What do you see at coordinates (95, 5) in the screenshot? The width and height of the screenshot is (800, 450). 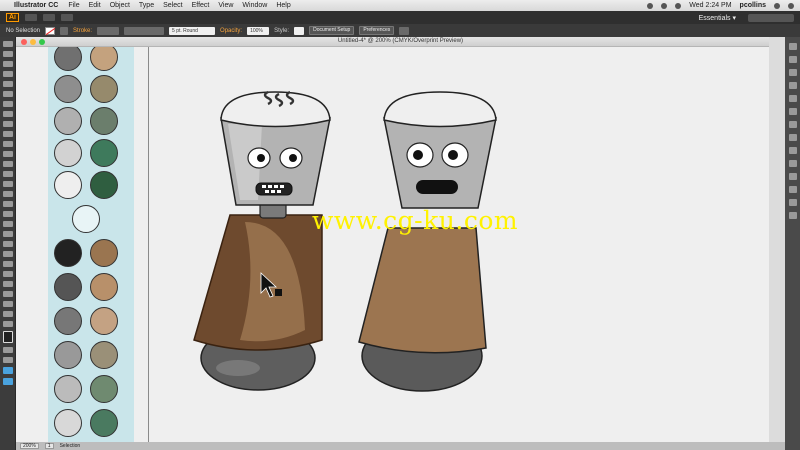 I see `menu-edit: Edit` at bounding box center [95, 5].